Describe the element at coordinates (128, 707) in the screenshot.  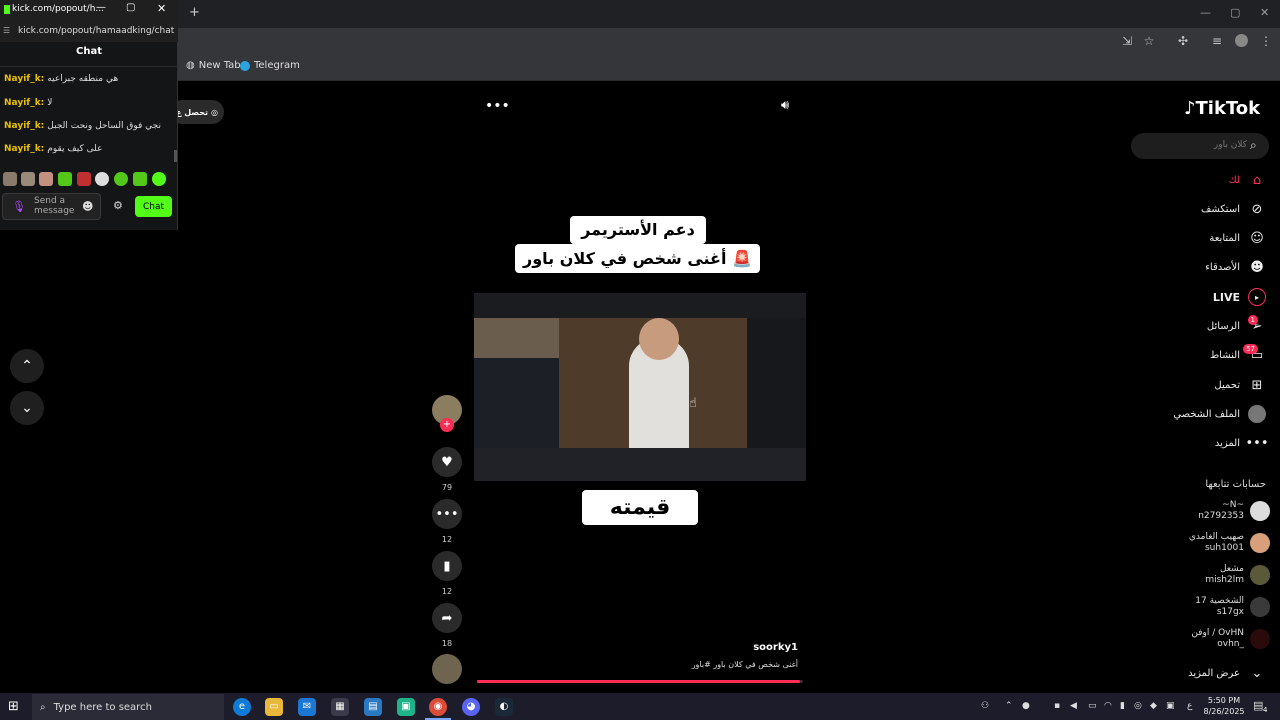
I see `taskbar-search: ⌕ Type here to search` at that location.